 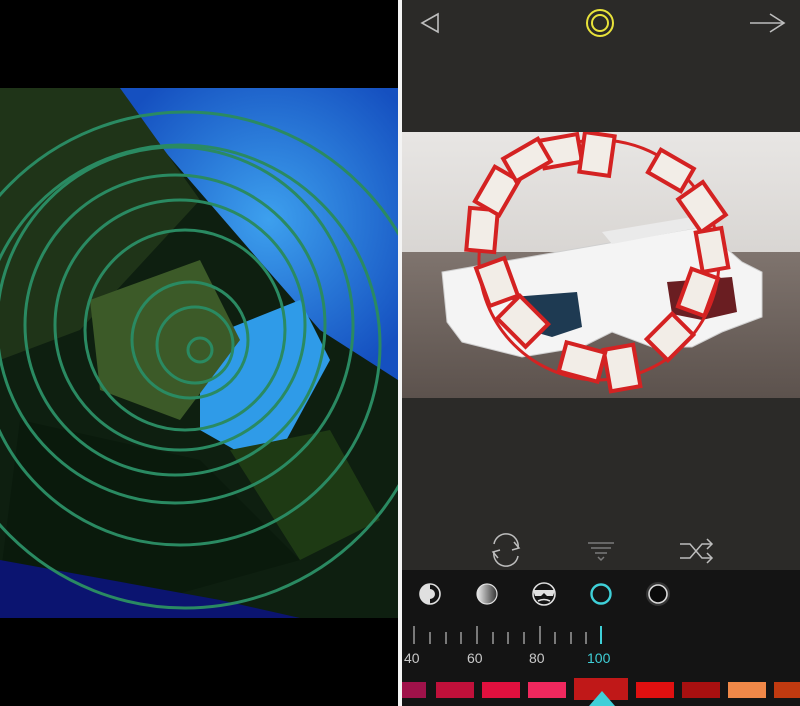 I want to click on color-palette, so click(x=601, y=692).